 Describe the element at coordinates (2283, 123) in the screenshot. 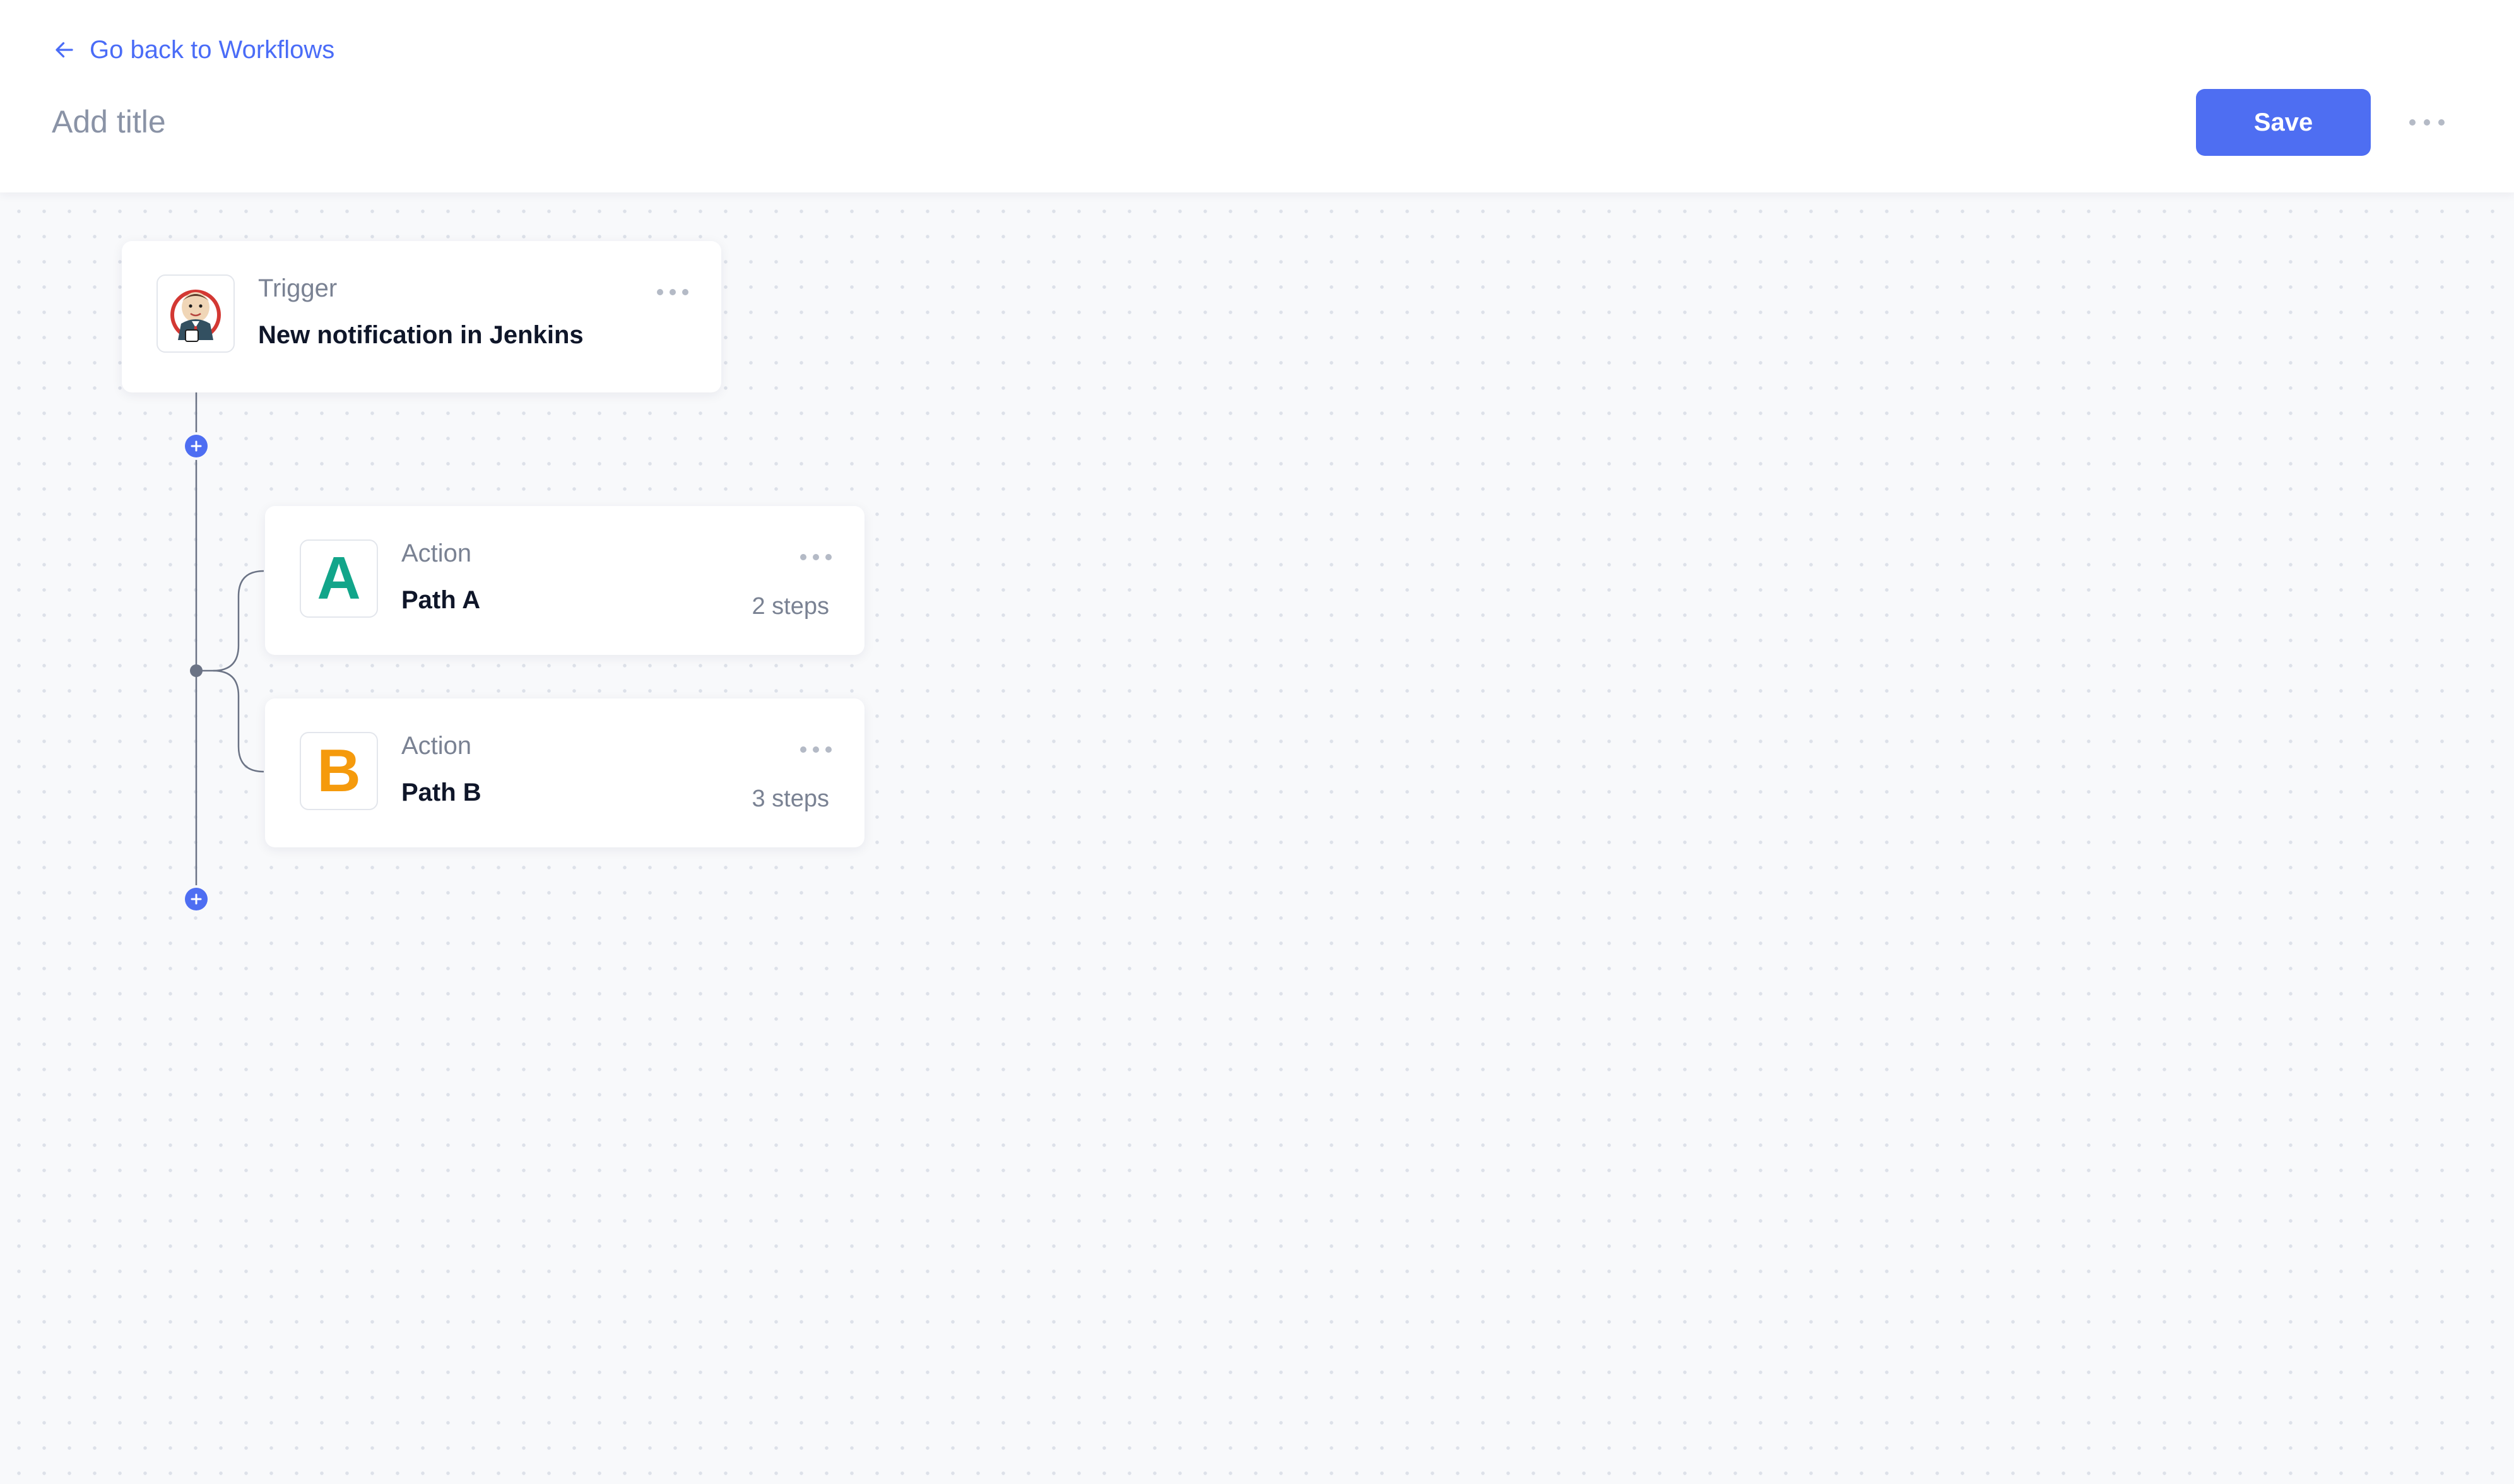

I see `save-button: Save` at that location.